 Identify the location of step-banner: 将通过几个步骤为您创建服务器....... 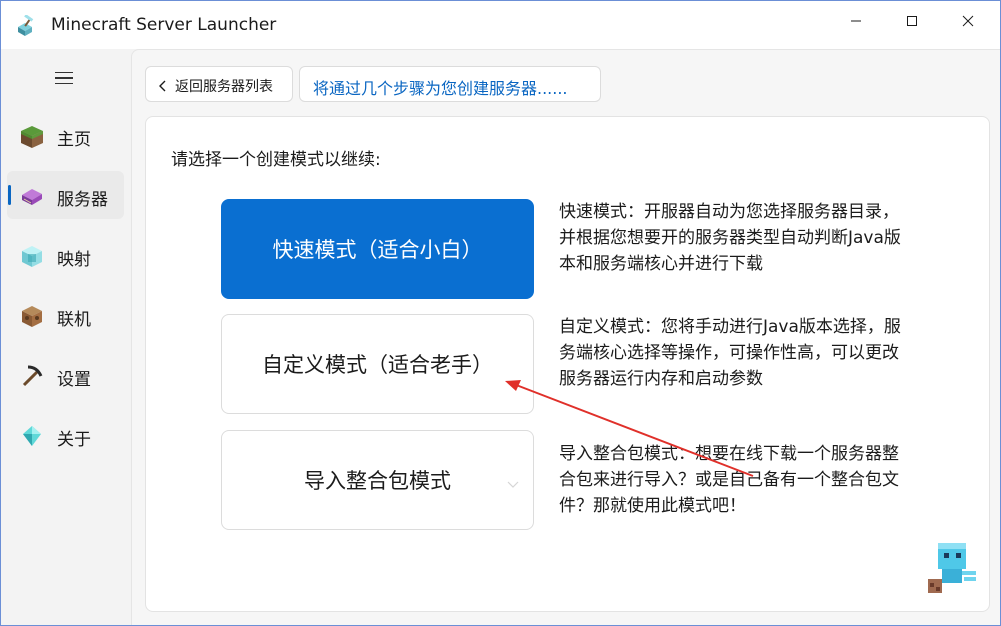
(450, 84).